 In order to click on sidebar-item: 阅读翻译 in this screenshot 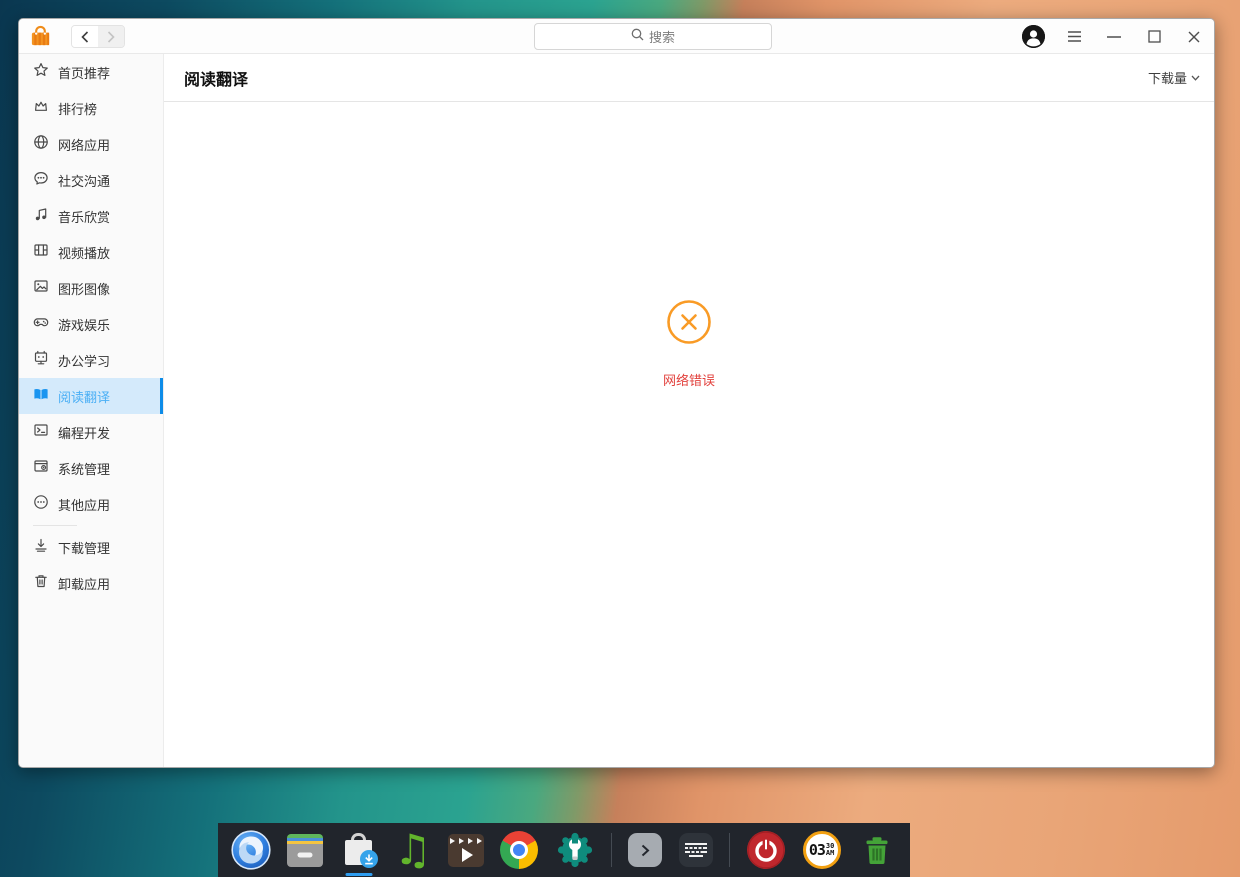, I will do `click(91, 396)`.